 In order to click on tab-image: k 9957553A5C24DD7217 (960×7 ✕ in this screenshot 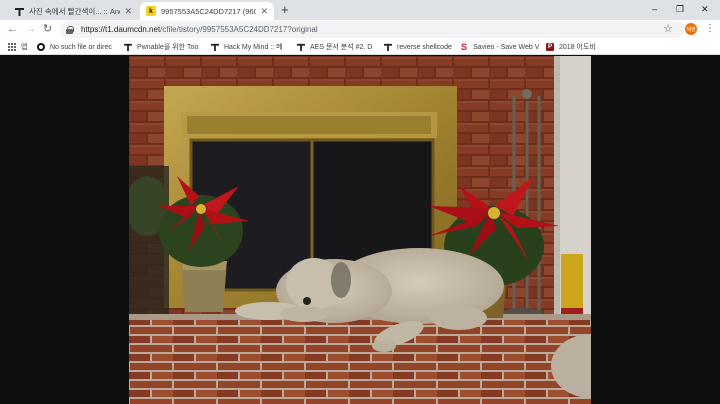, I will do `click(207, 11)`.